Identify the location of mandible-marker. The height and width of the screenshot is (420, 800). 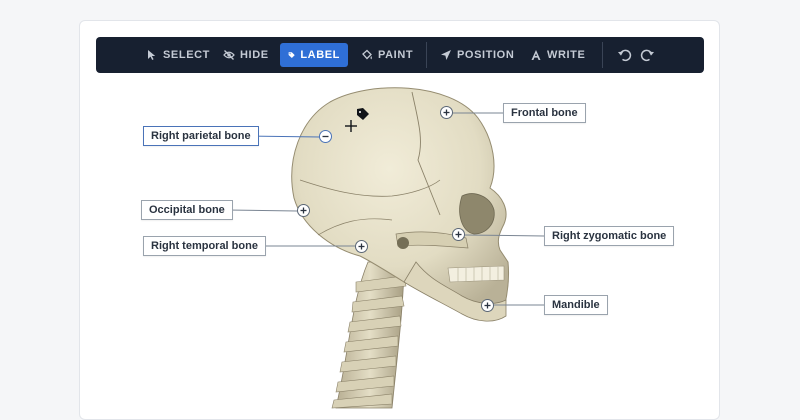
(487, 305).